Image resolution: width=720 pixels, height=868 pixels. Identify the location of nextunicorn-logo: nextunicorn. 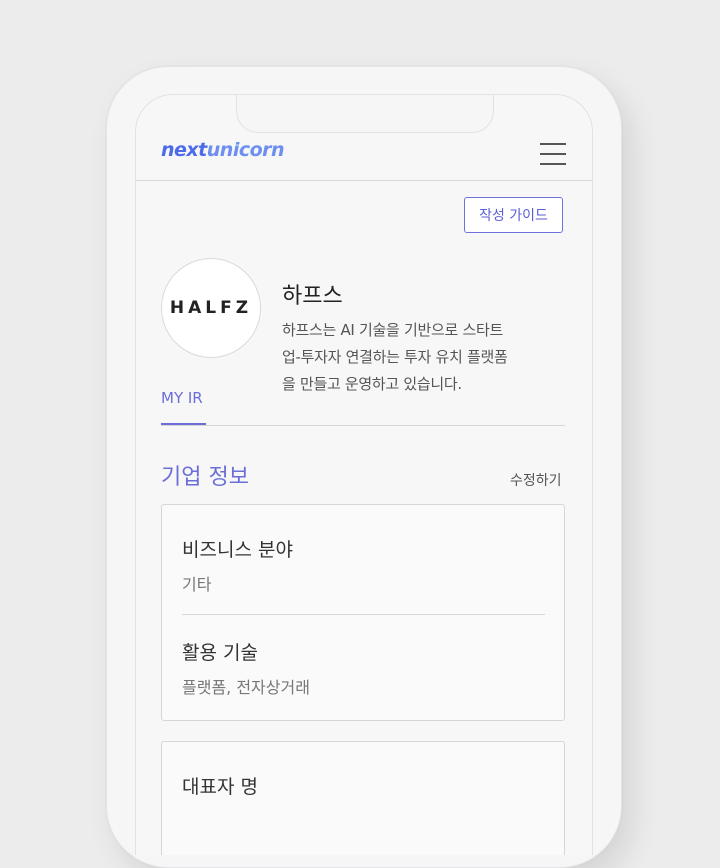
(223, 150).